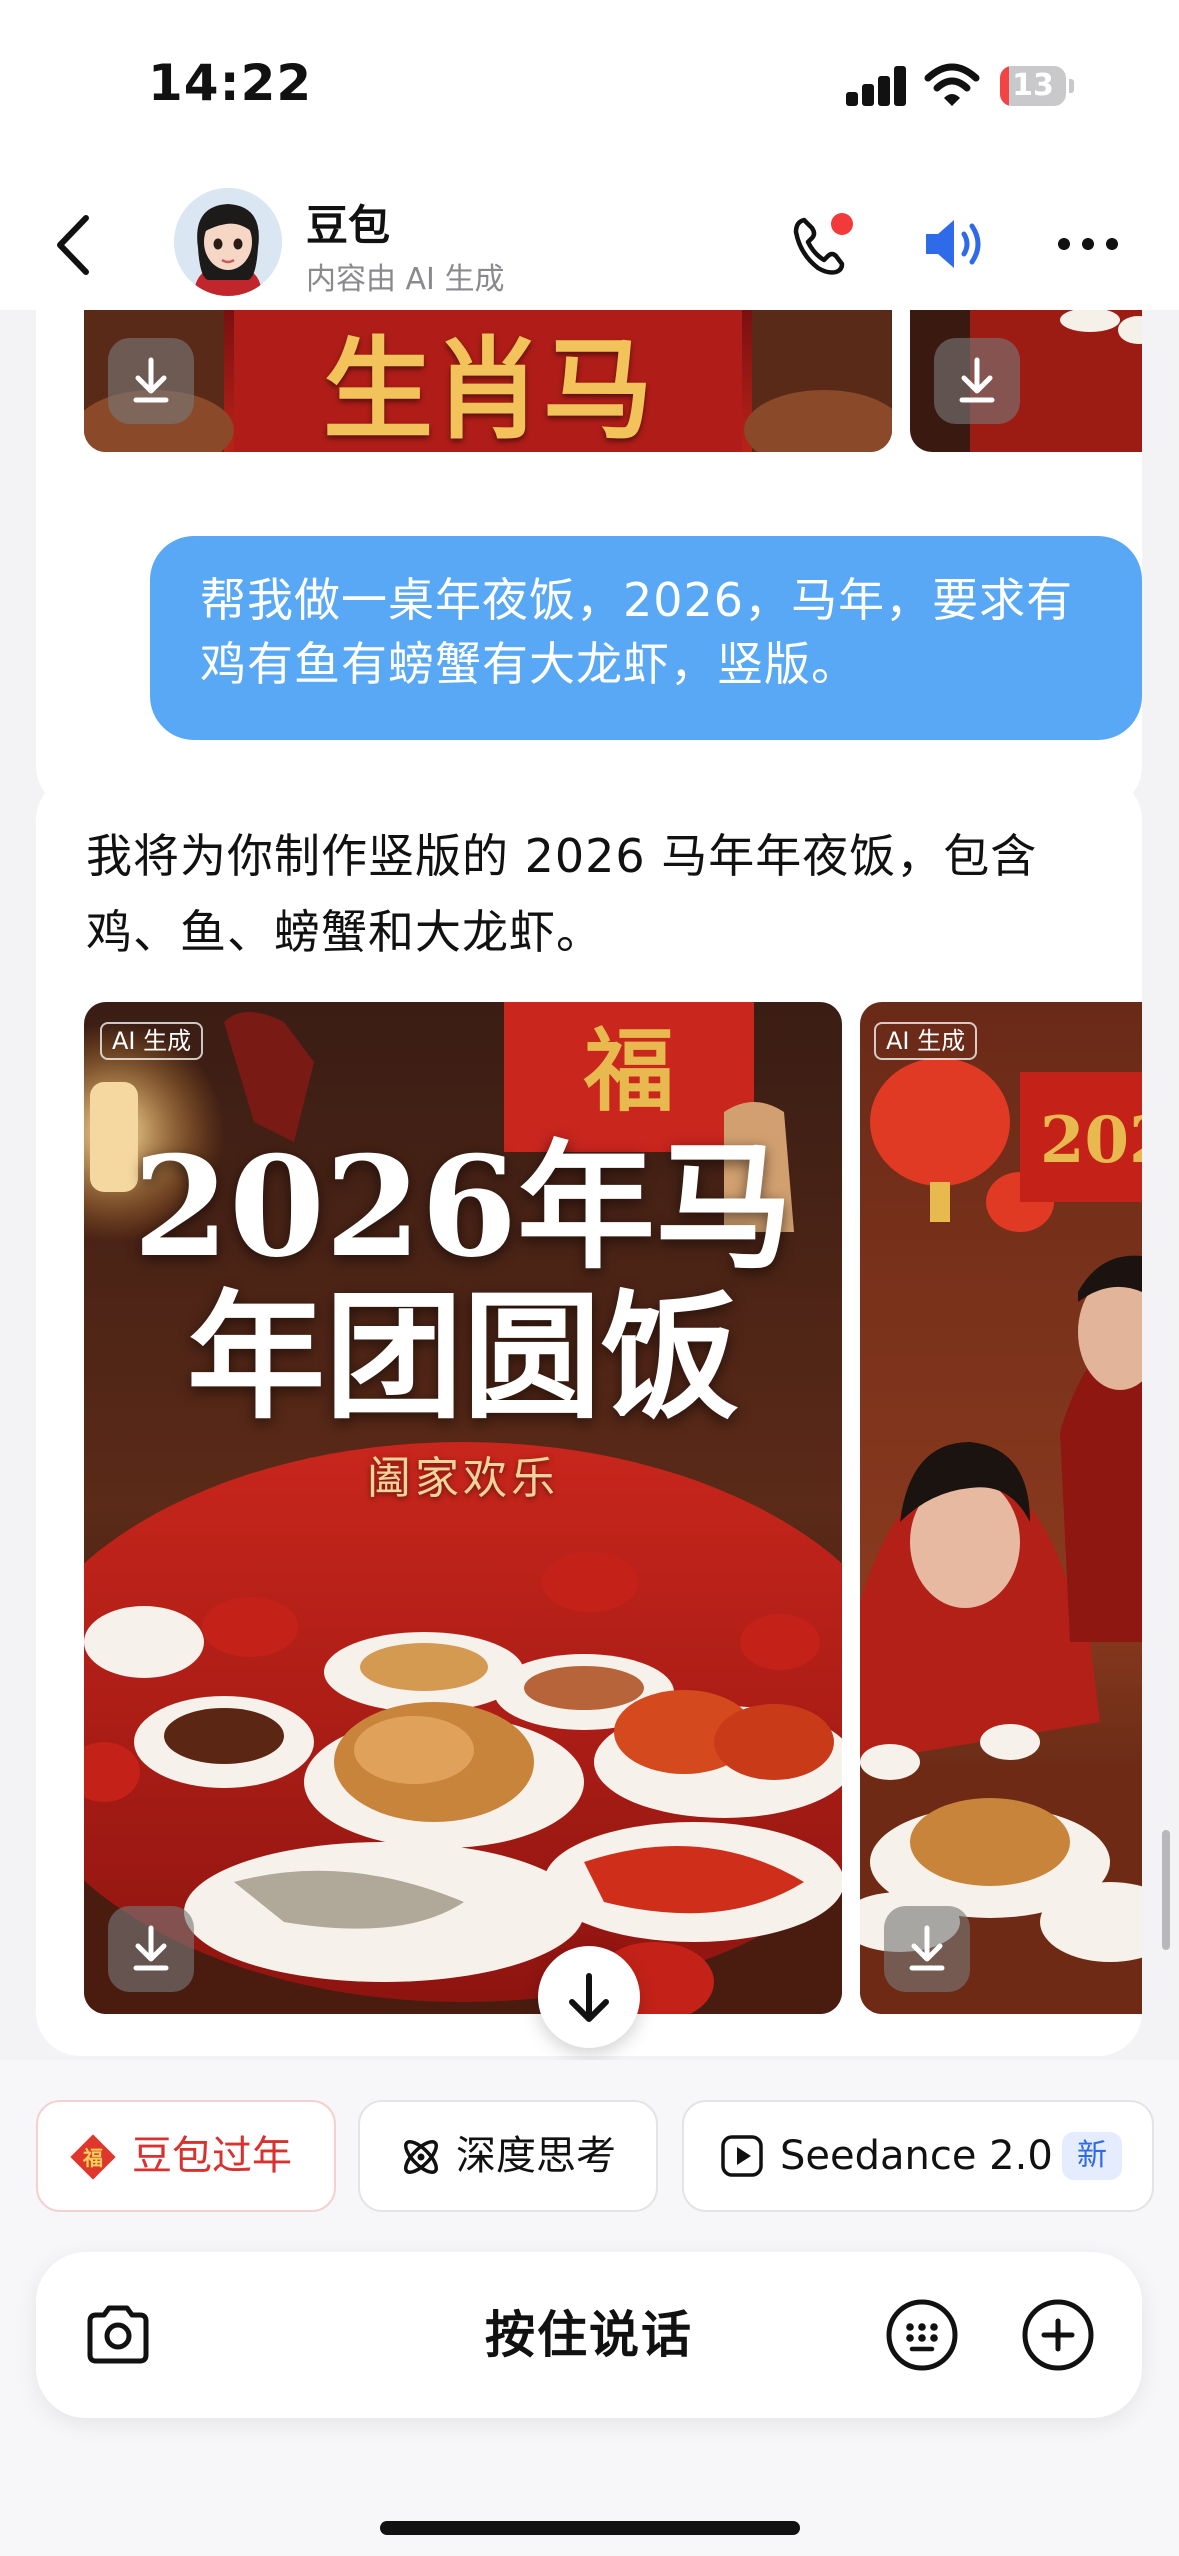 Image resolution: width=1179 pixels, height=2556 pixels. I want to click on scroll-to-bottom-button, so click(589, 1997).